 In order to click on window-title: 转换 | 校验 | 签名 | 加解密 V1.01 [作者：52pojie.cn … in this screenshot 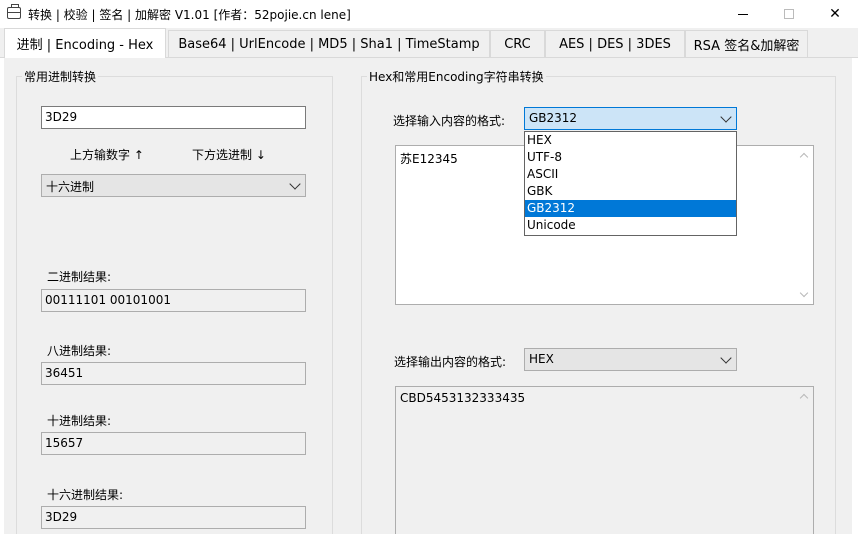, I will do `click(189, 15)`.